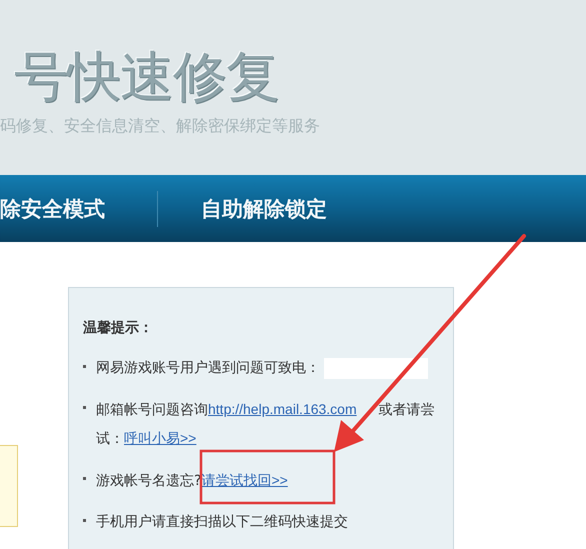  What do you see at coordinates (282, 409) in the screenshot?
I see `help-link: http://help.mail.163.com` at bounding box center [282, 409].